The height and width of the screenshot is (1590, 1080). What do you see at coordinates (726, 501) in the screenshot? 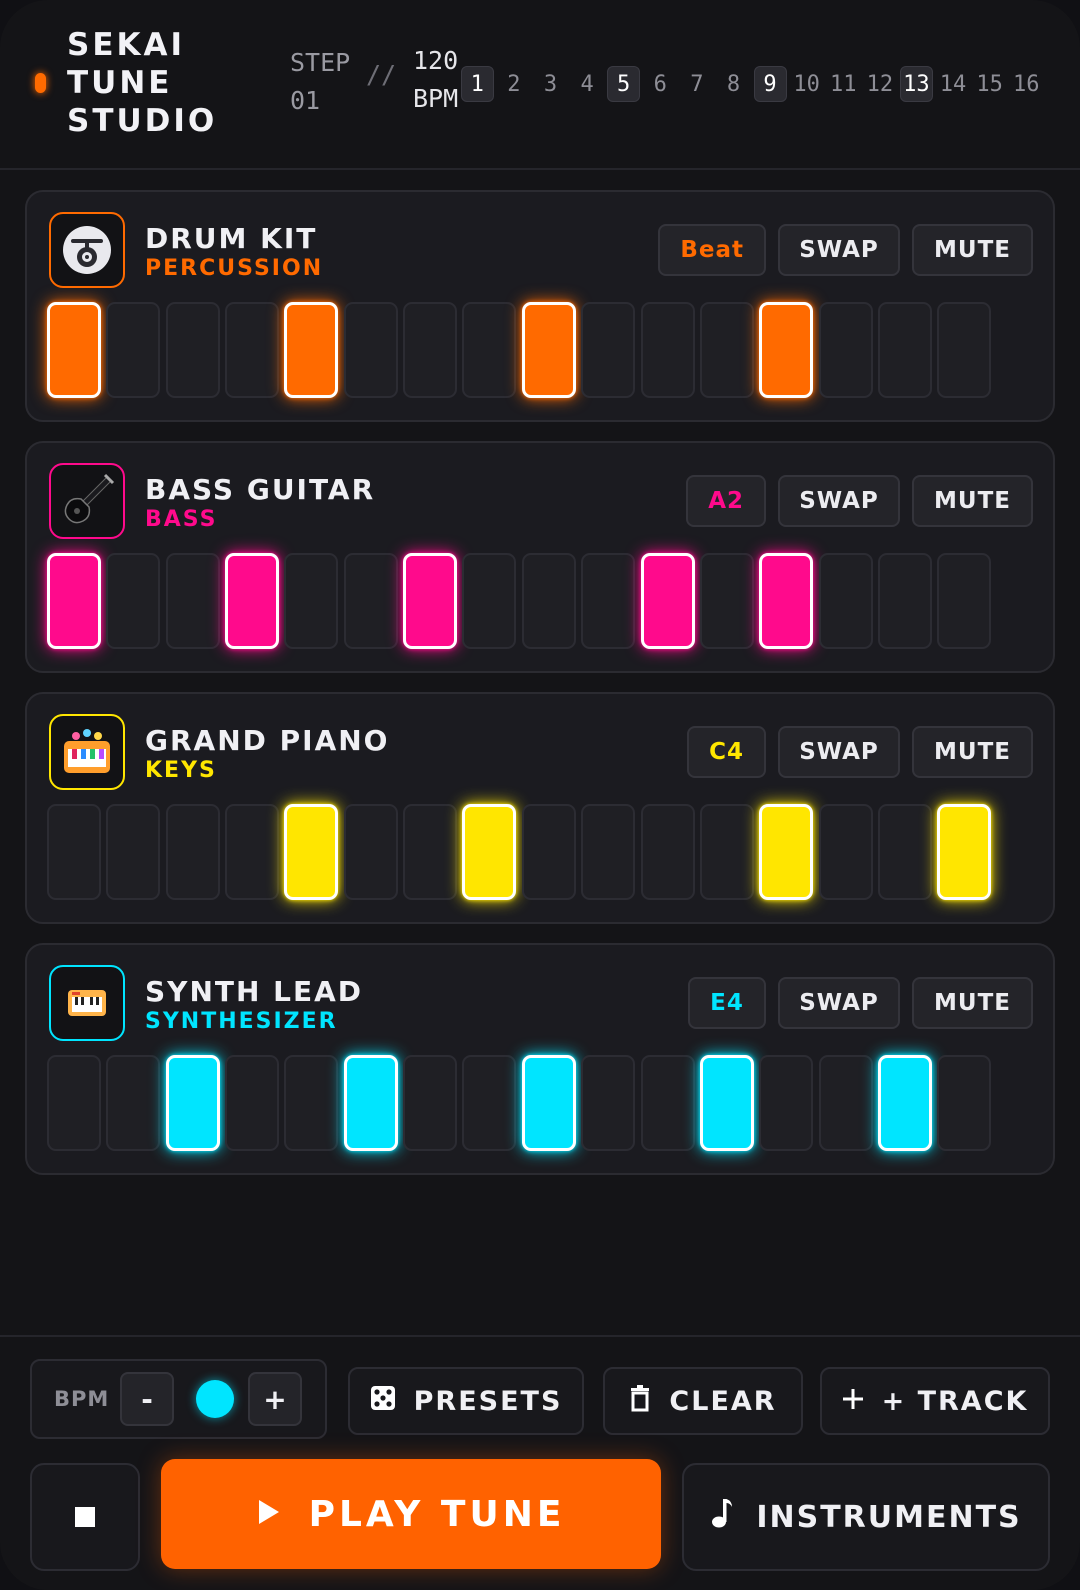
I see `note-select-button: A2` at bounding box center [726, 501].